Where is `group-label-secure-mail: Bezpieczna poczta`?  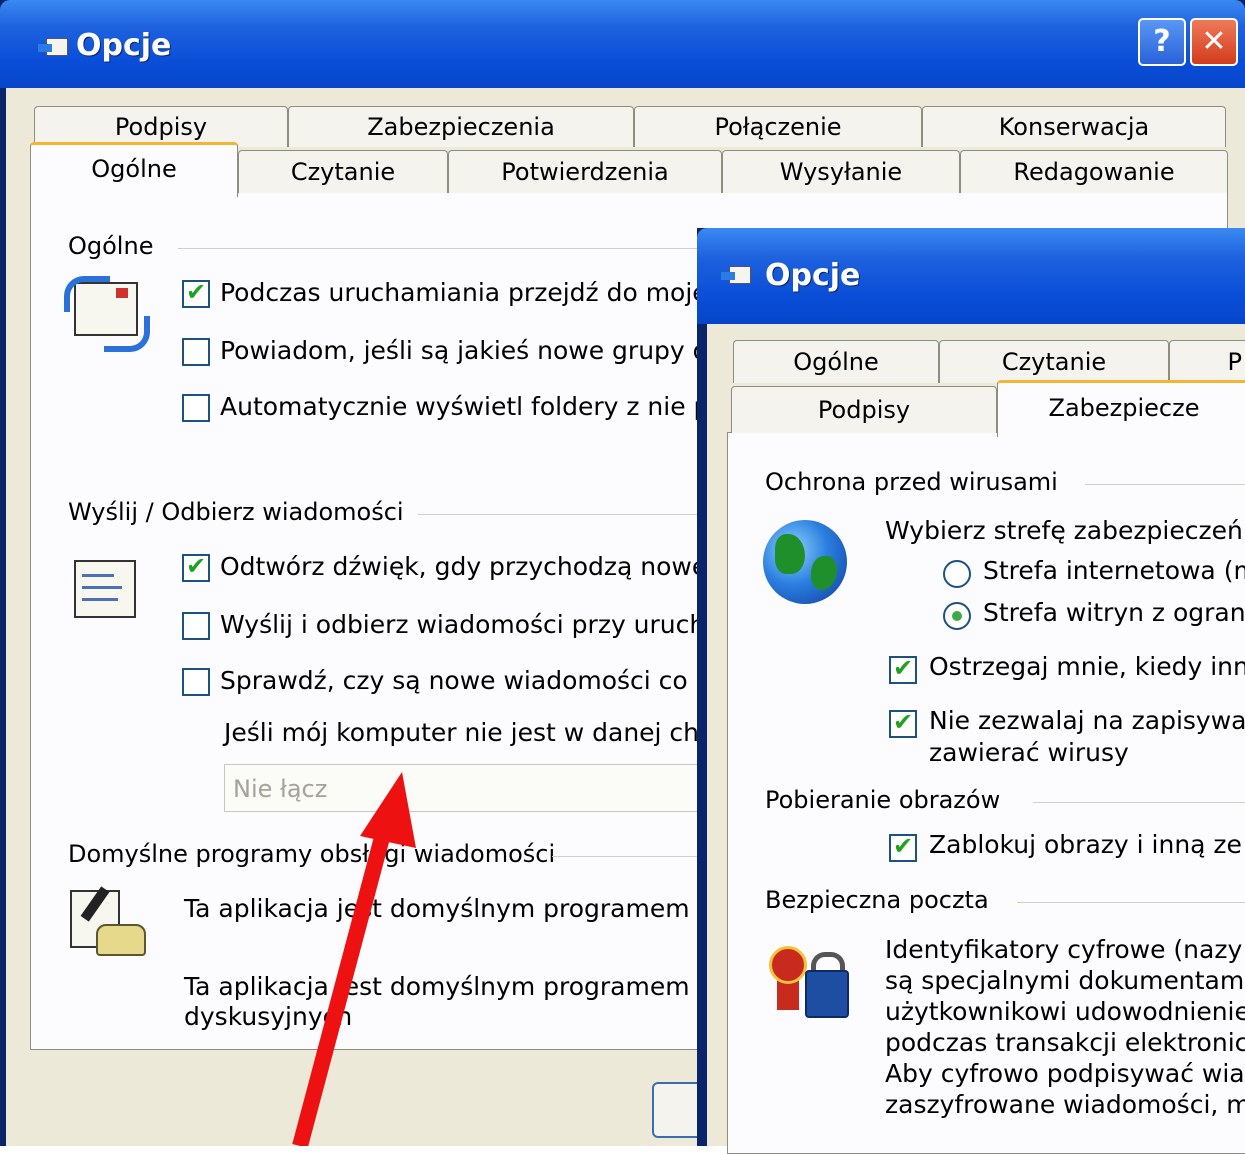
group-label-secure-mail: Bezpieczna poczta is located at coordinates (877, 900).